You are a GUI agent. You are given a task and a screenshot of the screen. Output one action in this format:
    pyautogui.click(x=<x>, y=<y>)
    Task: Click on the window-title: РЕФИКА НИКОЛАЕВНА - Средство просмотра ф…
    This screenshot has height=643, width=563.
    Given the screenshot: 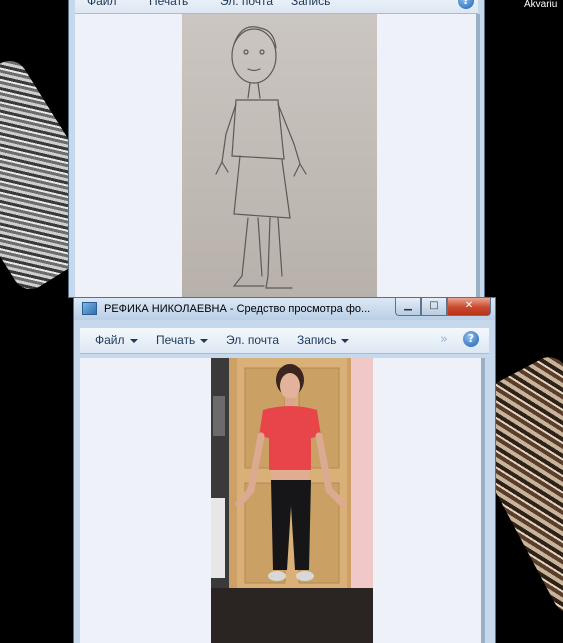 What is the action you would take?
    pyautogui.click(x=237, y=309)
    